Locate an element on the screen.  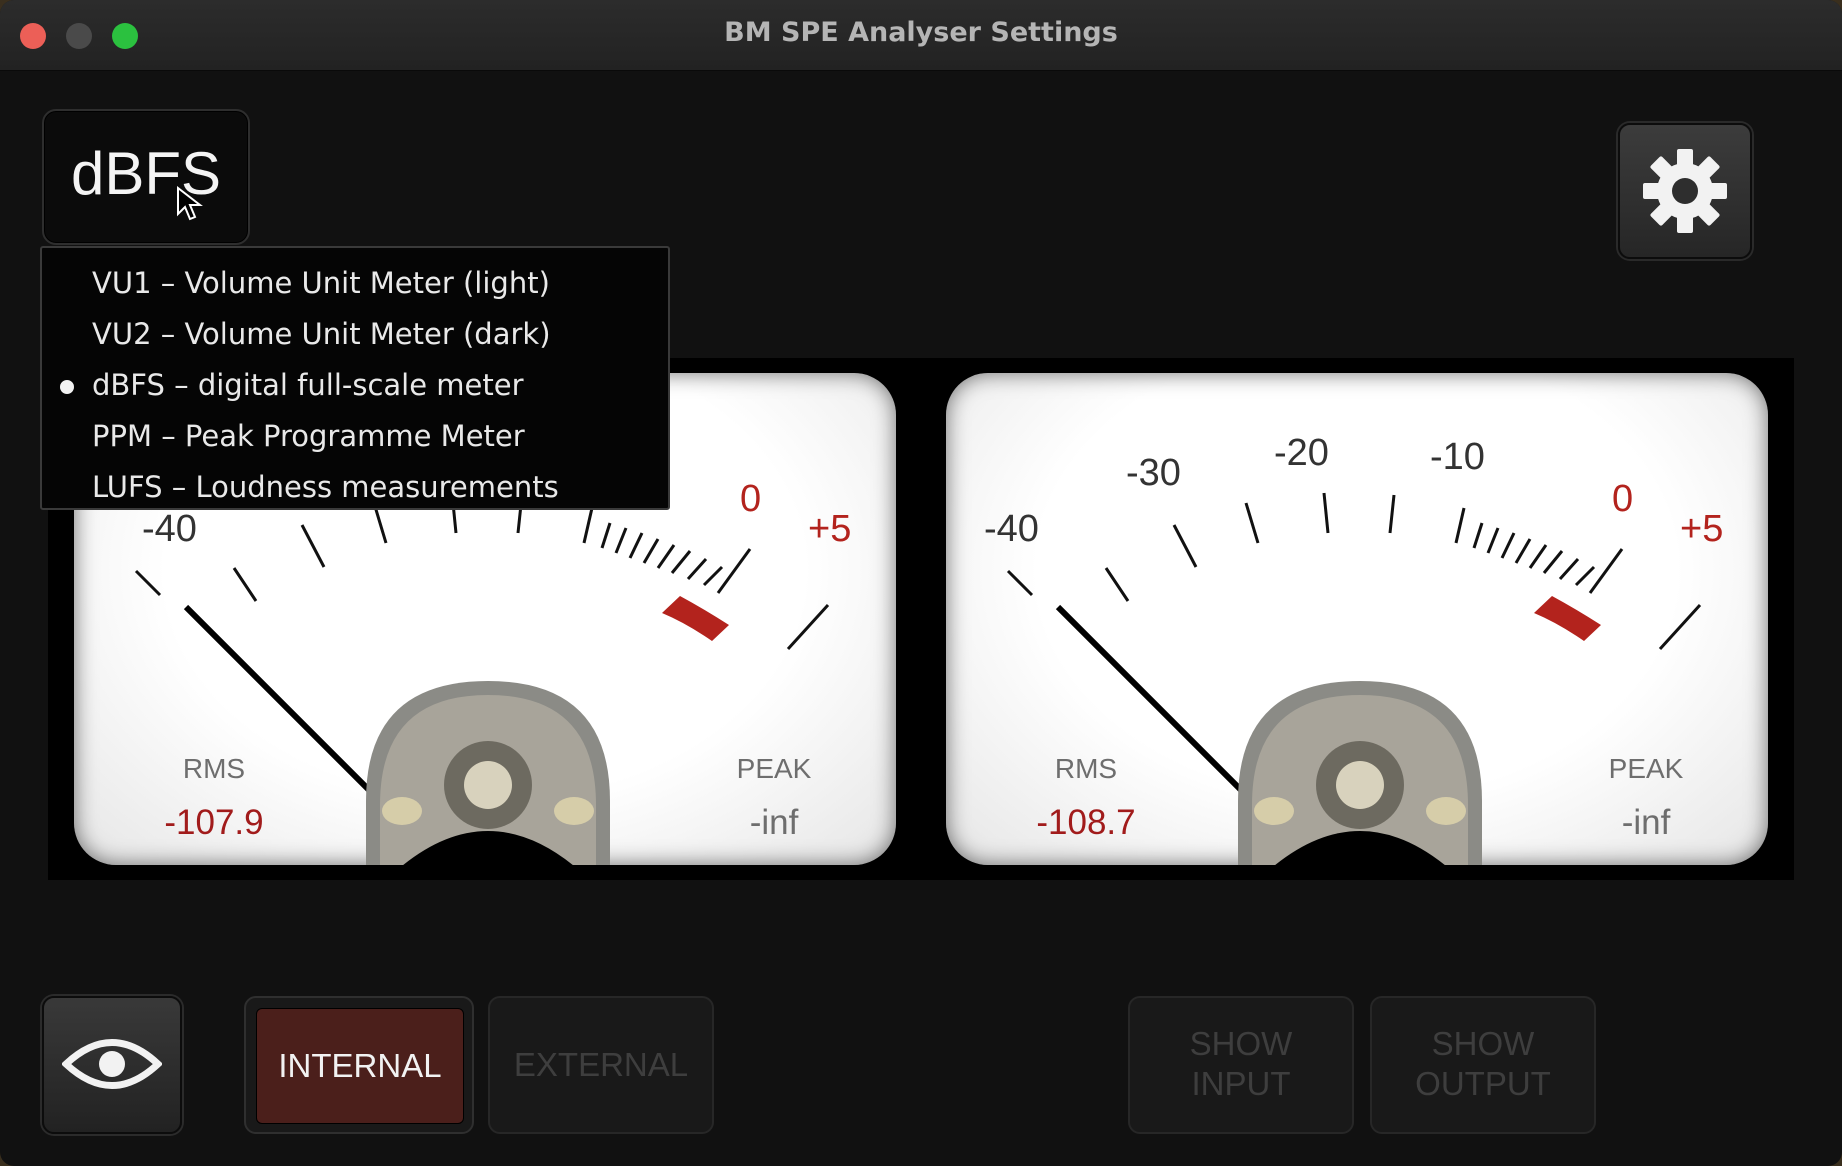
menu-item-label: LUFS – Loudness measurements is located at coordinates (325, 487).